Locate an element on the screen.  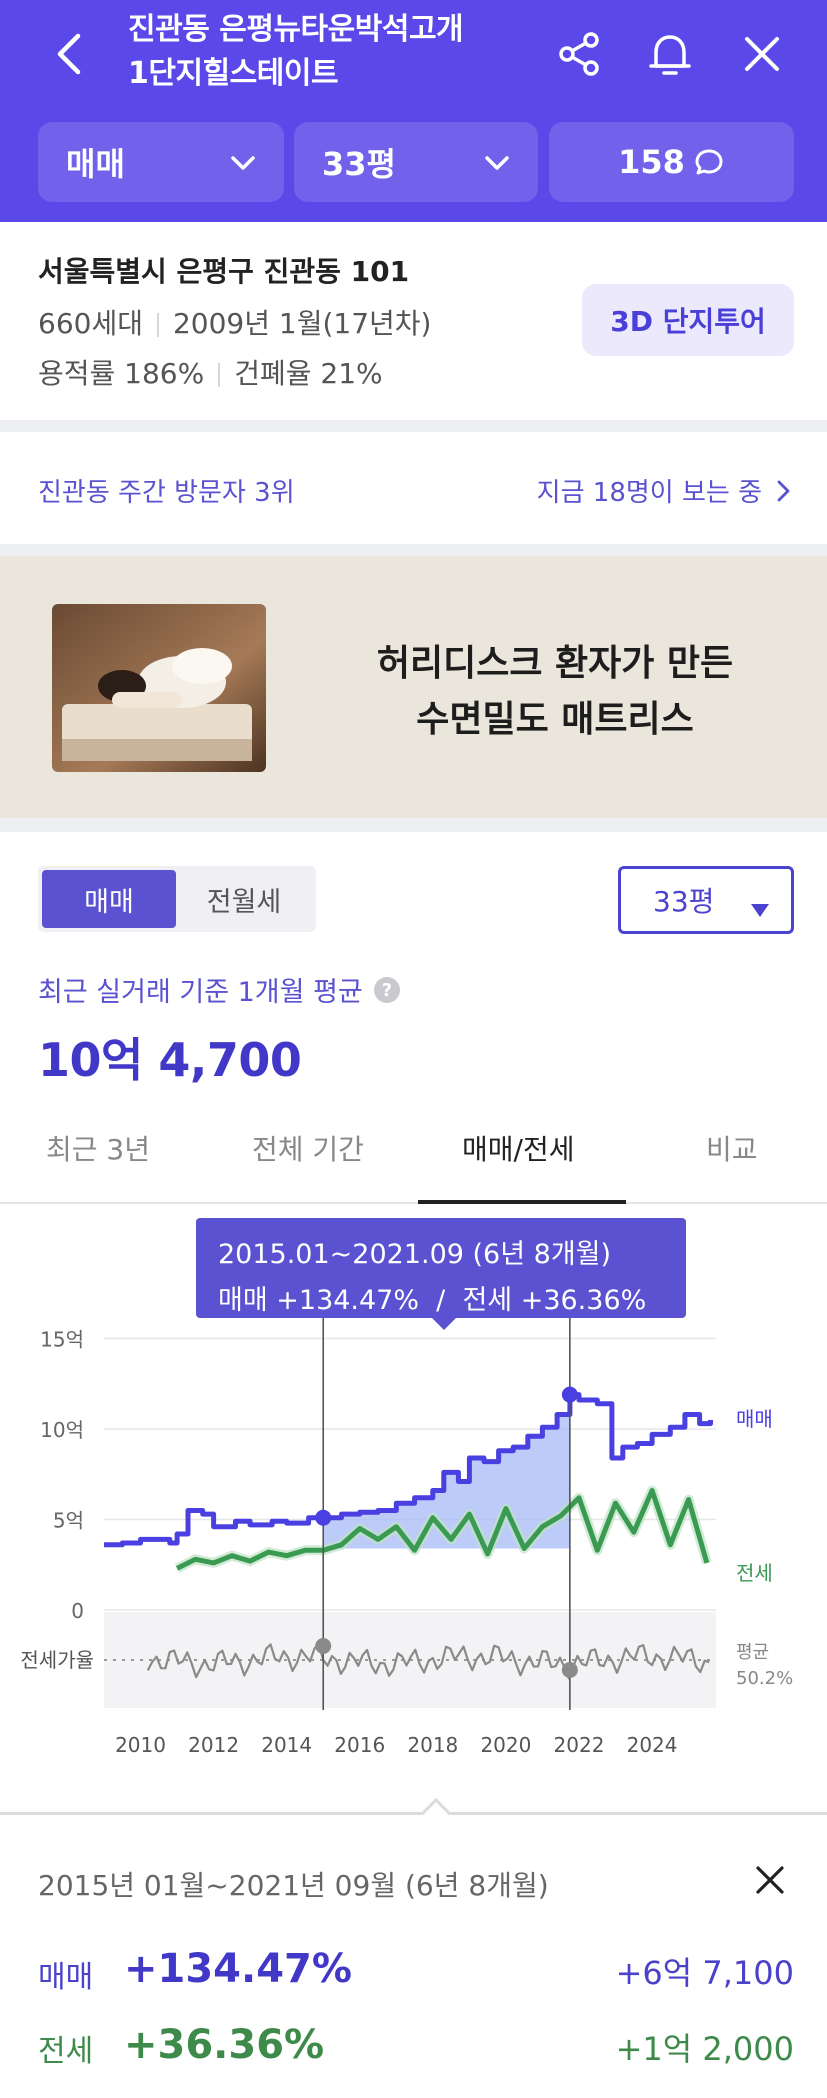
selection-end-point is located at coordinates (569, 1394).